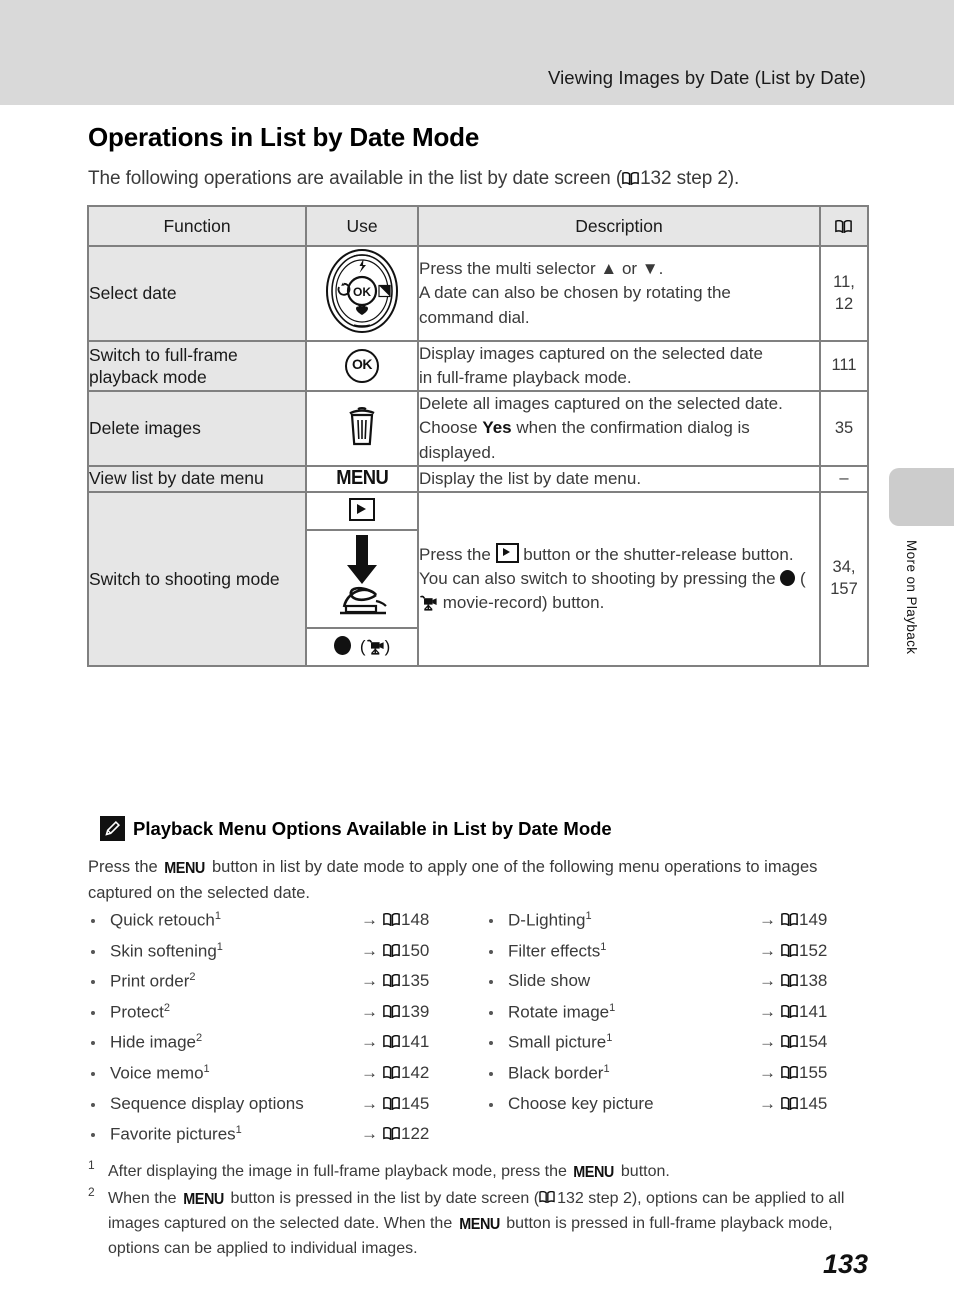 The width and height of the screenshot is (954, 1314). I want to click on page-ref-cell: 111, so click(844, 366).